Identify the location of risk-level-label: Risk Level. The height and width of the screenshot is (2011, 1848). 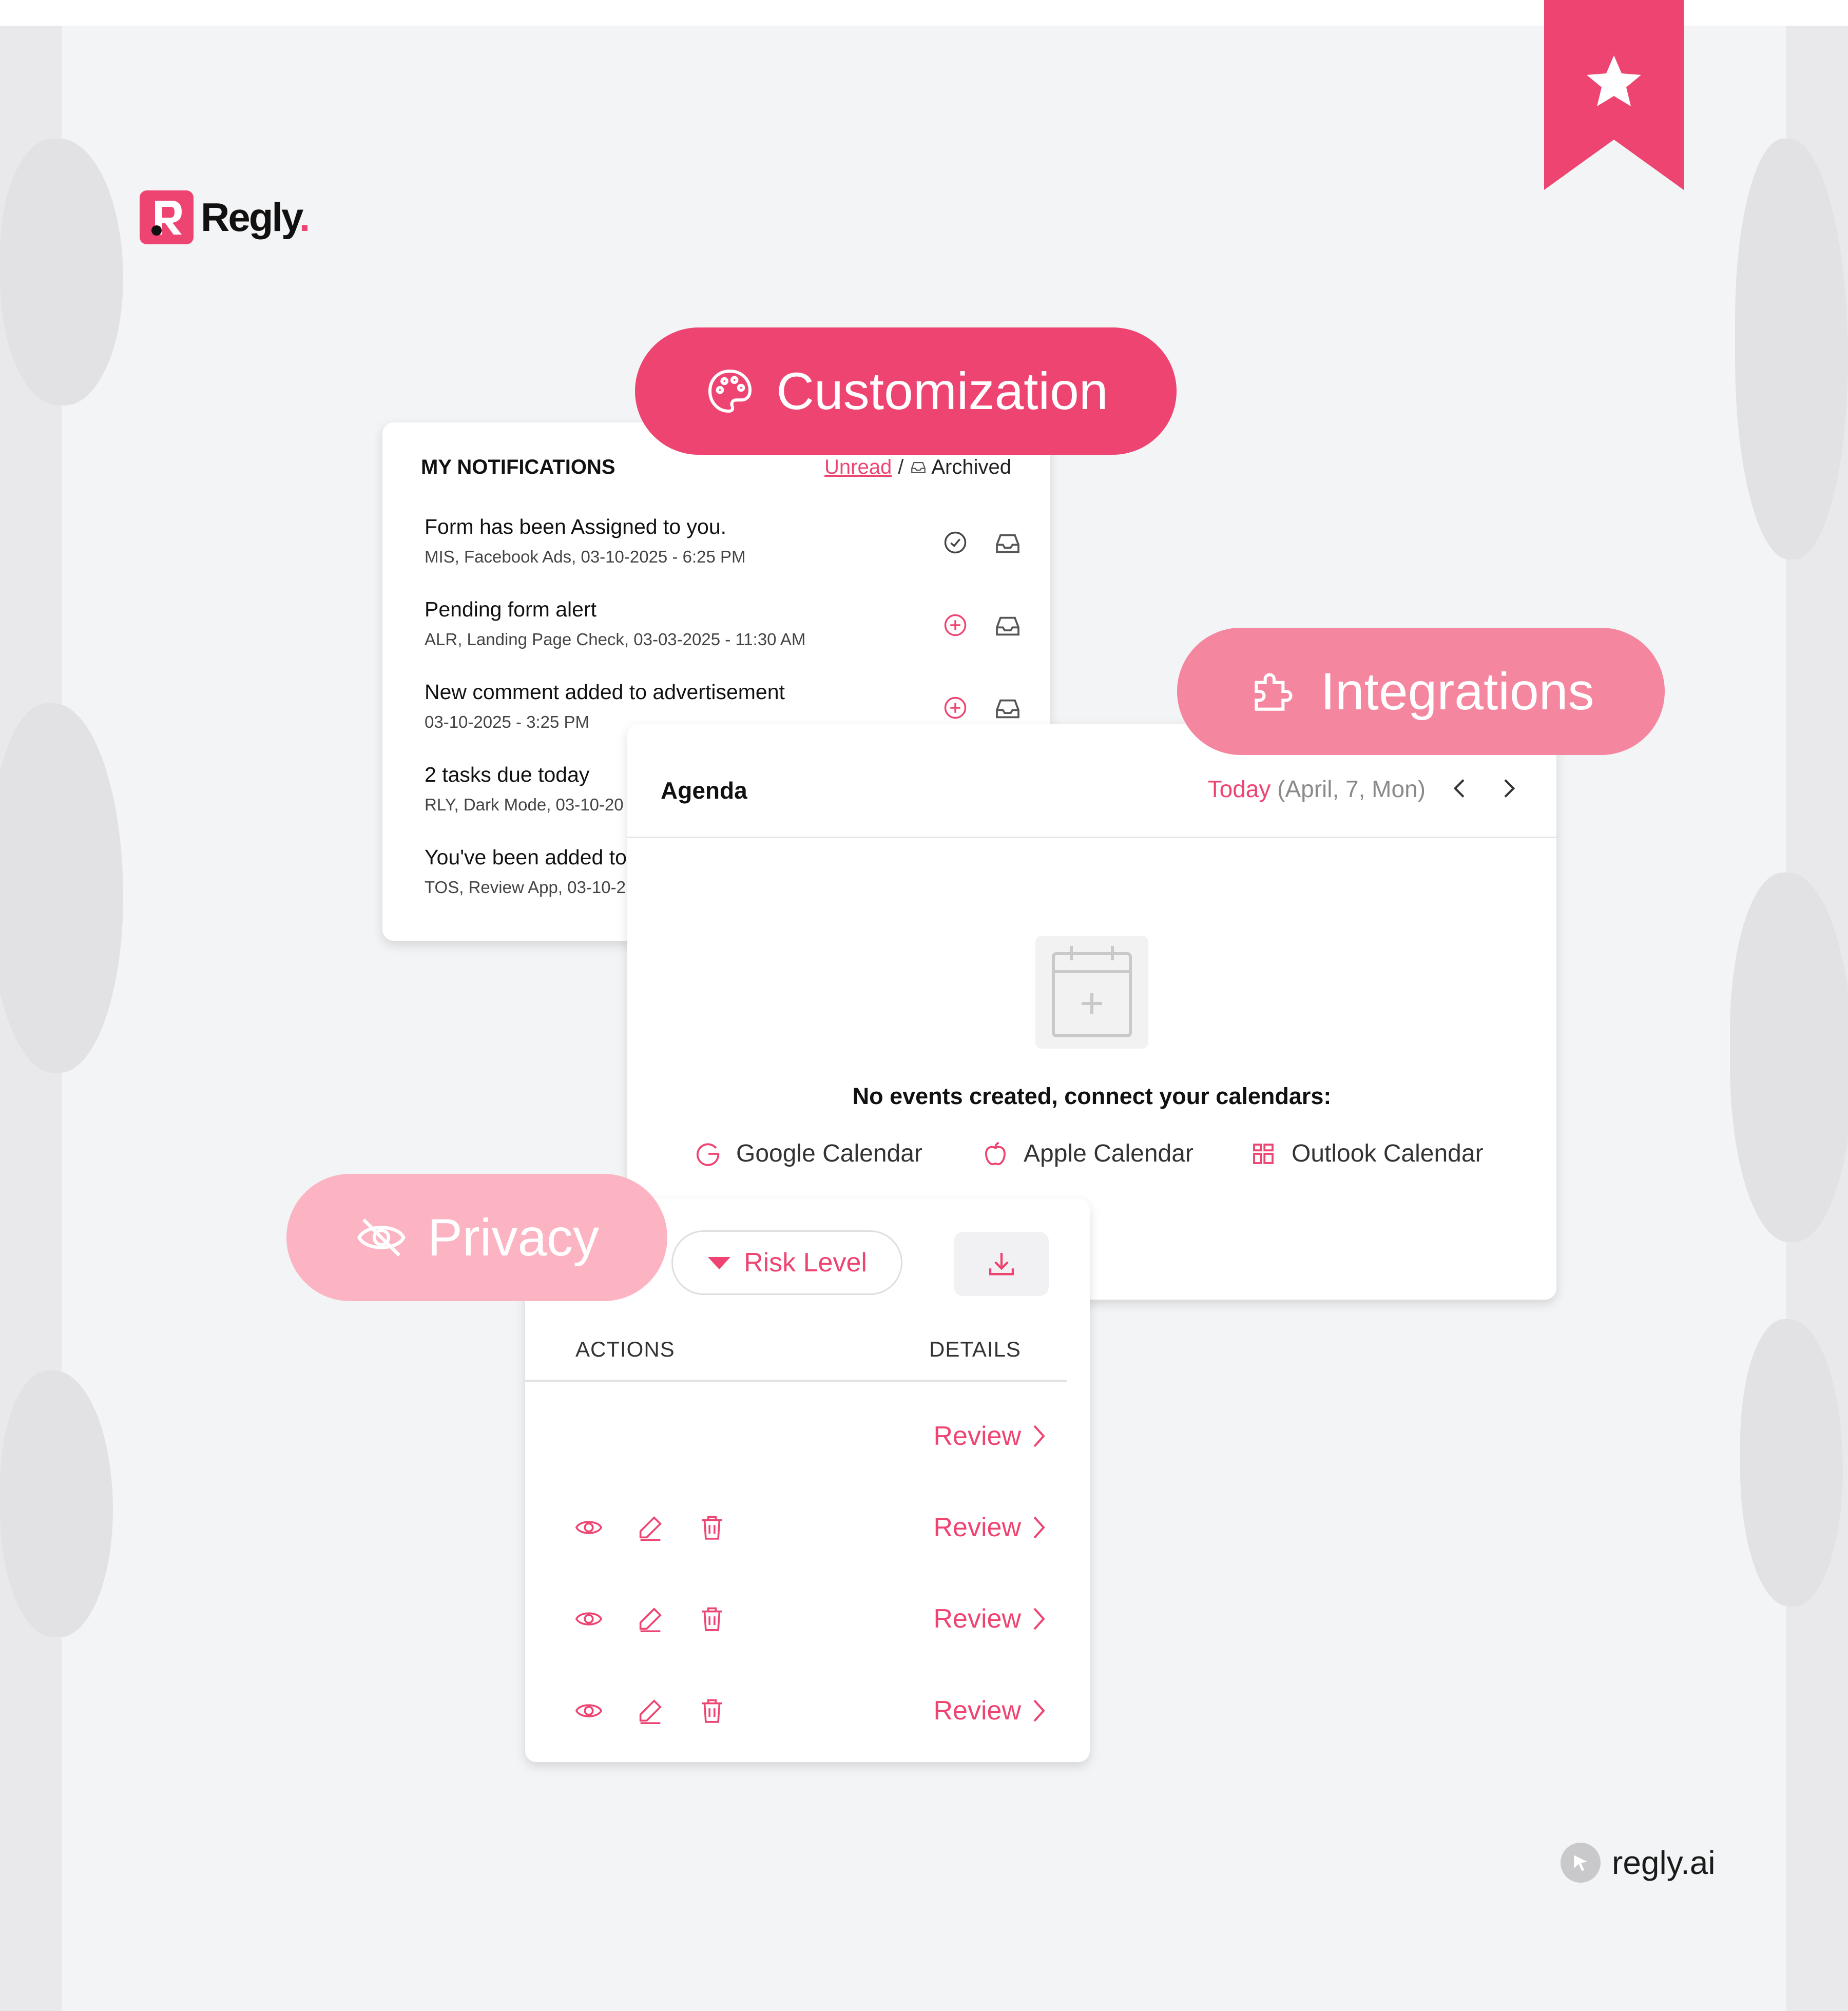
(805, 1263).